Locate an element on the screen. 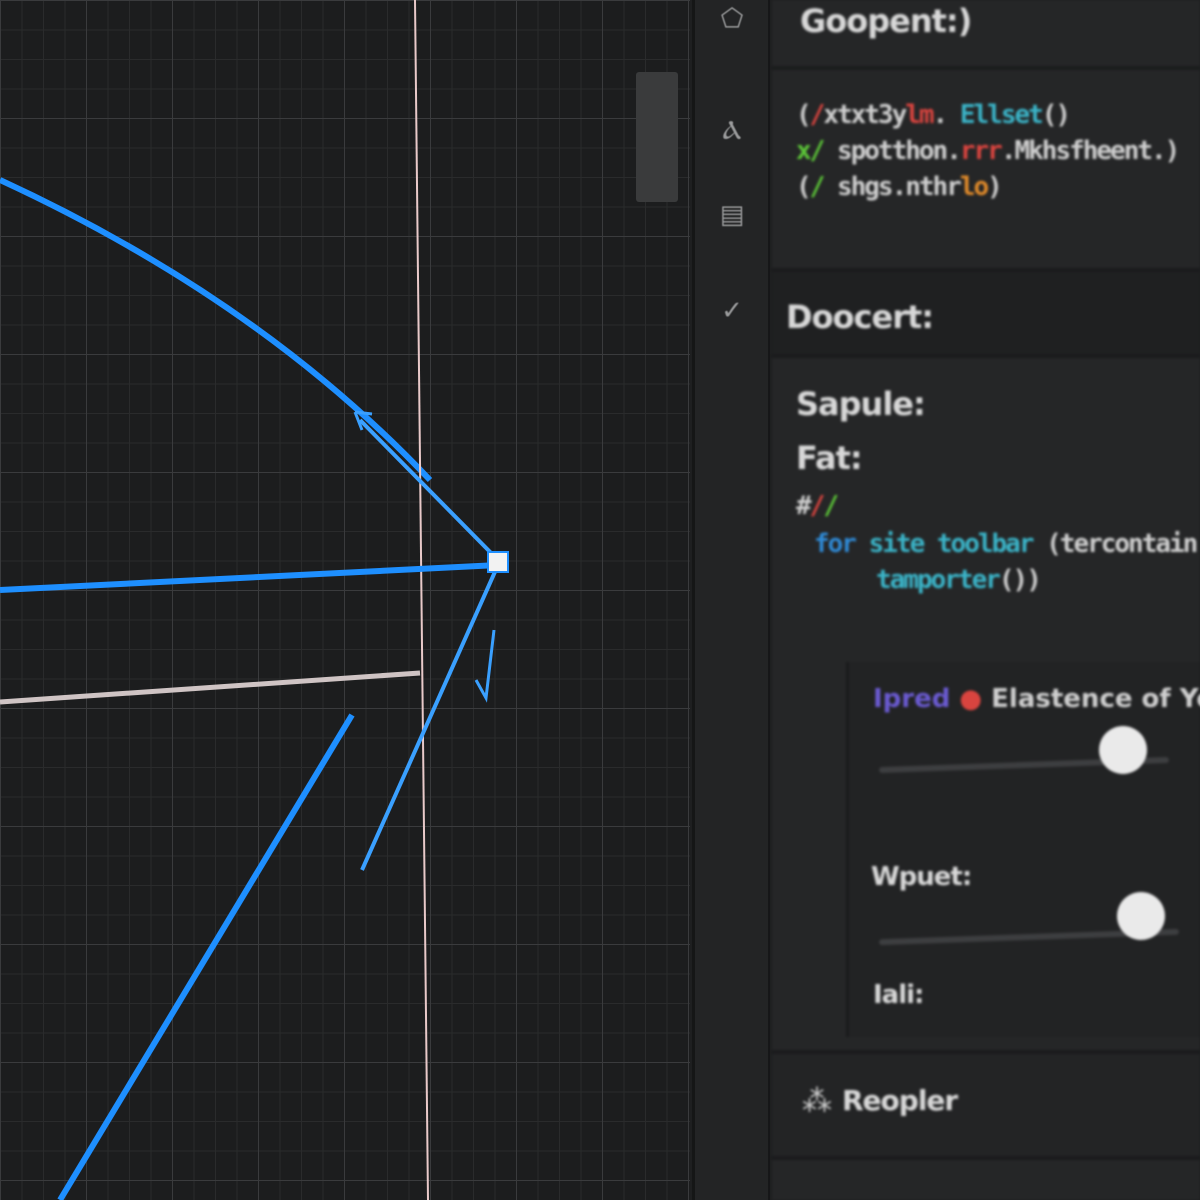 This screenshot has height=1200, width=1200. code-token: site is located at coordinates (897, 544).